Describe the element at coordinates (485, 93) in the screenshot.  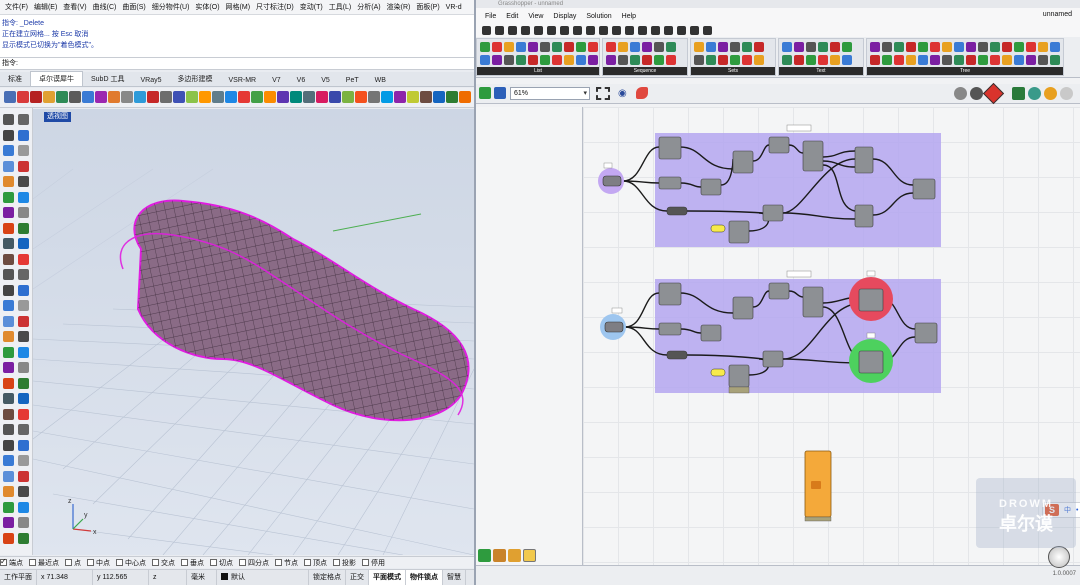
I see `open-file-icon` at that location.